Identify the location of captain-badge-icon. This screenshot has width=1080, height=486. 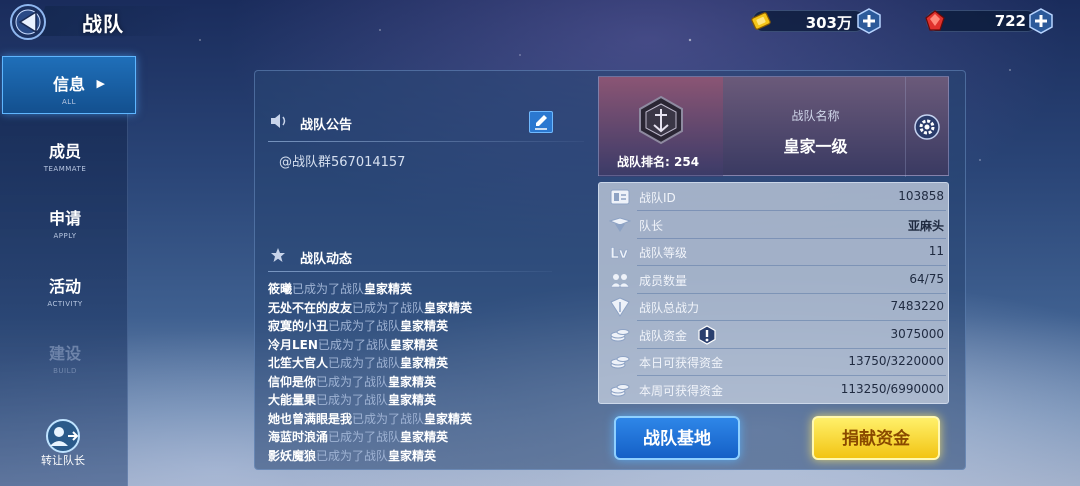
(620, 224).